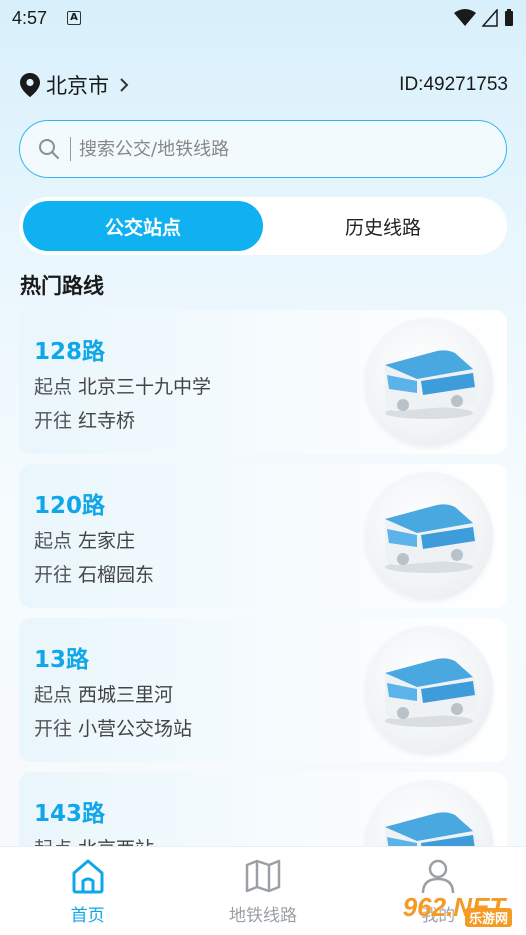 The height and width of the screenshot is (935, 526). Describe the element at coordinates (107, 541) in the screenshot. I see `origin-value: 左家庄` at that location.